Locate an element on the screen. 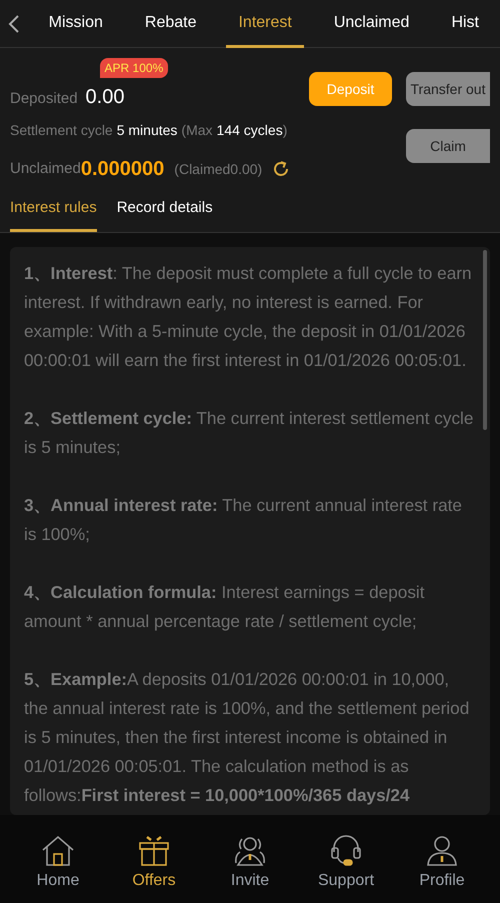 The width and height of the screenshot is (500, 903). nav-item: Invite is located at coordinates (250, 864).